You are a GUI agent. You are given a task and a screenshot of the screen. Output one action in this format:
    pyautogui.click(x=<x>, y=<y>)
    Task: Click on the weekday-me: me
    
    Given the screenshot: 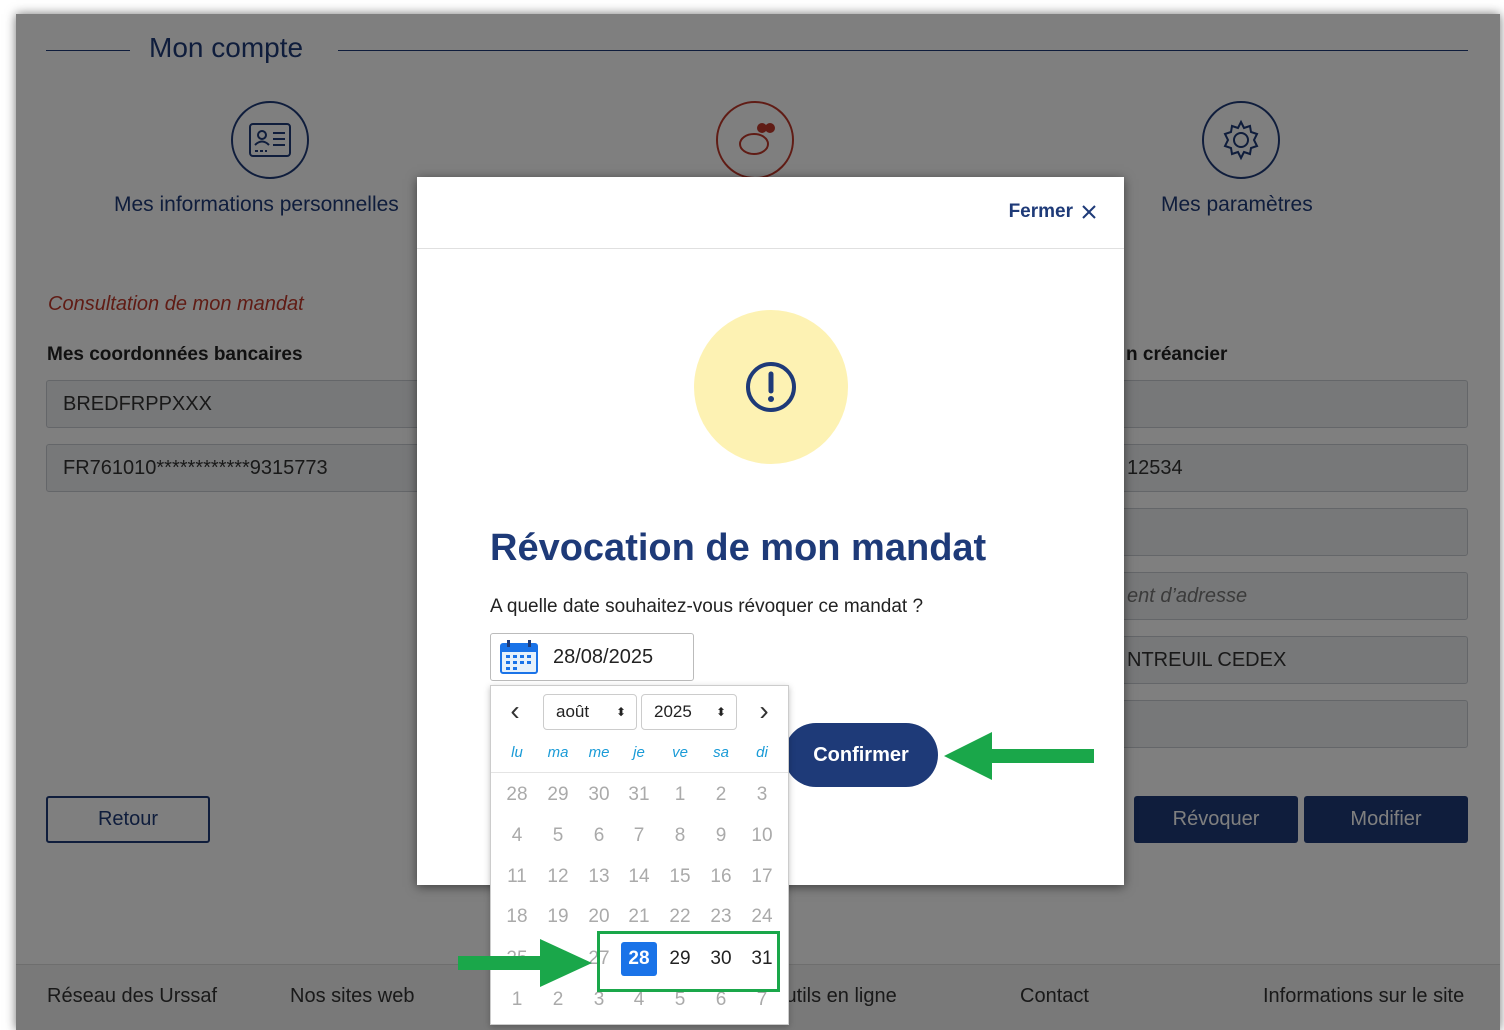 What is the action you would take?
    pyautogui.click(x=599, y=752)
    